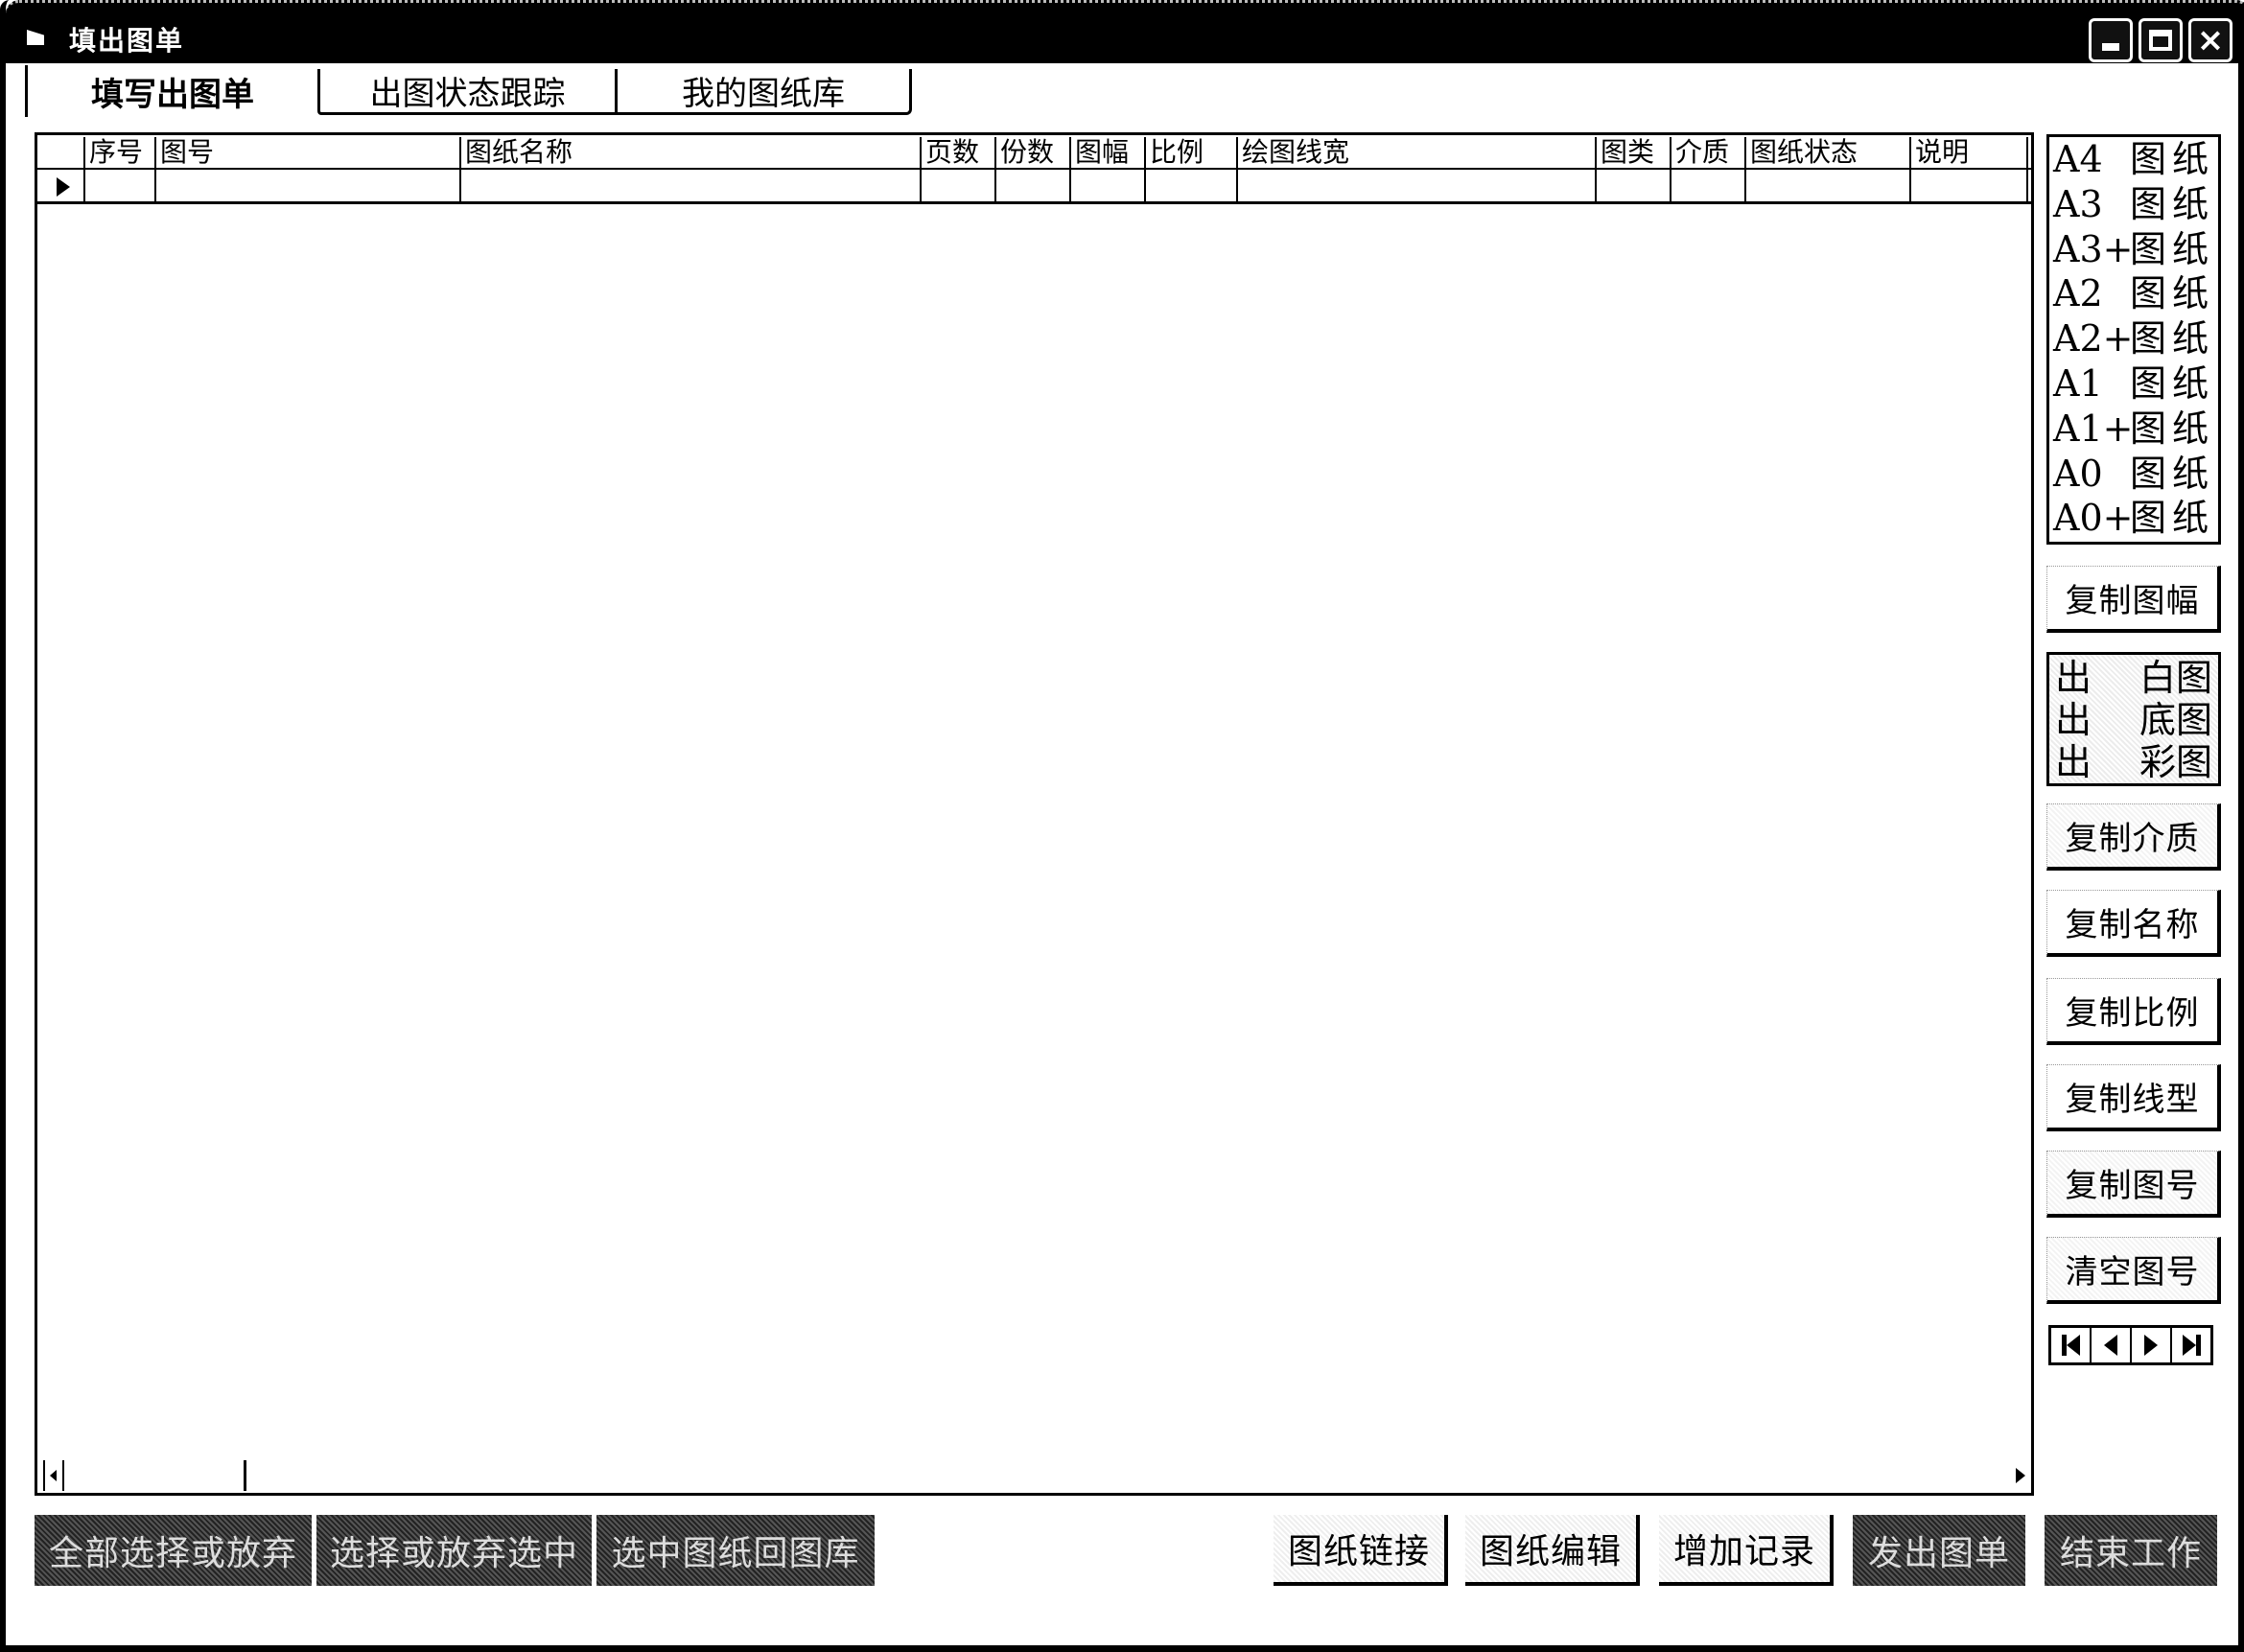  I want to click on column-header: 介质, so click(1708, 152).